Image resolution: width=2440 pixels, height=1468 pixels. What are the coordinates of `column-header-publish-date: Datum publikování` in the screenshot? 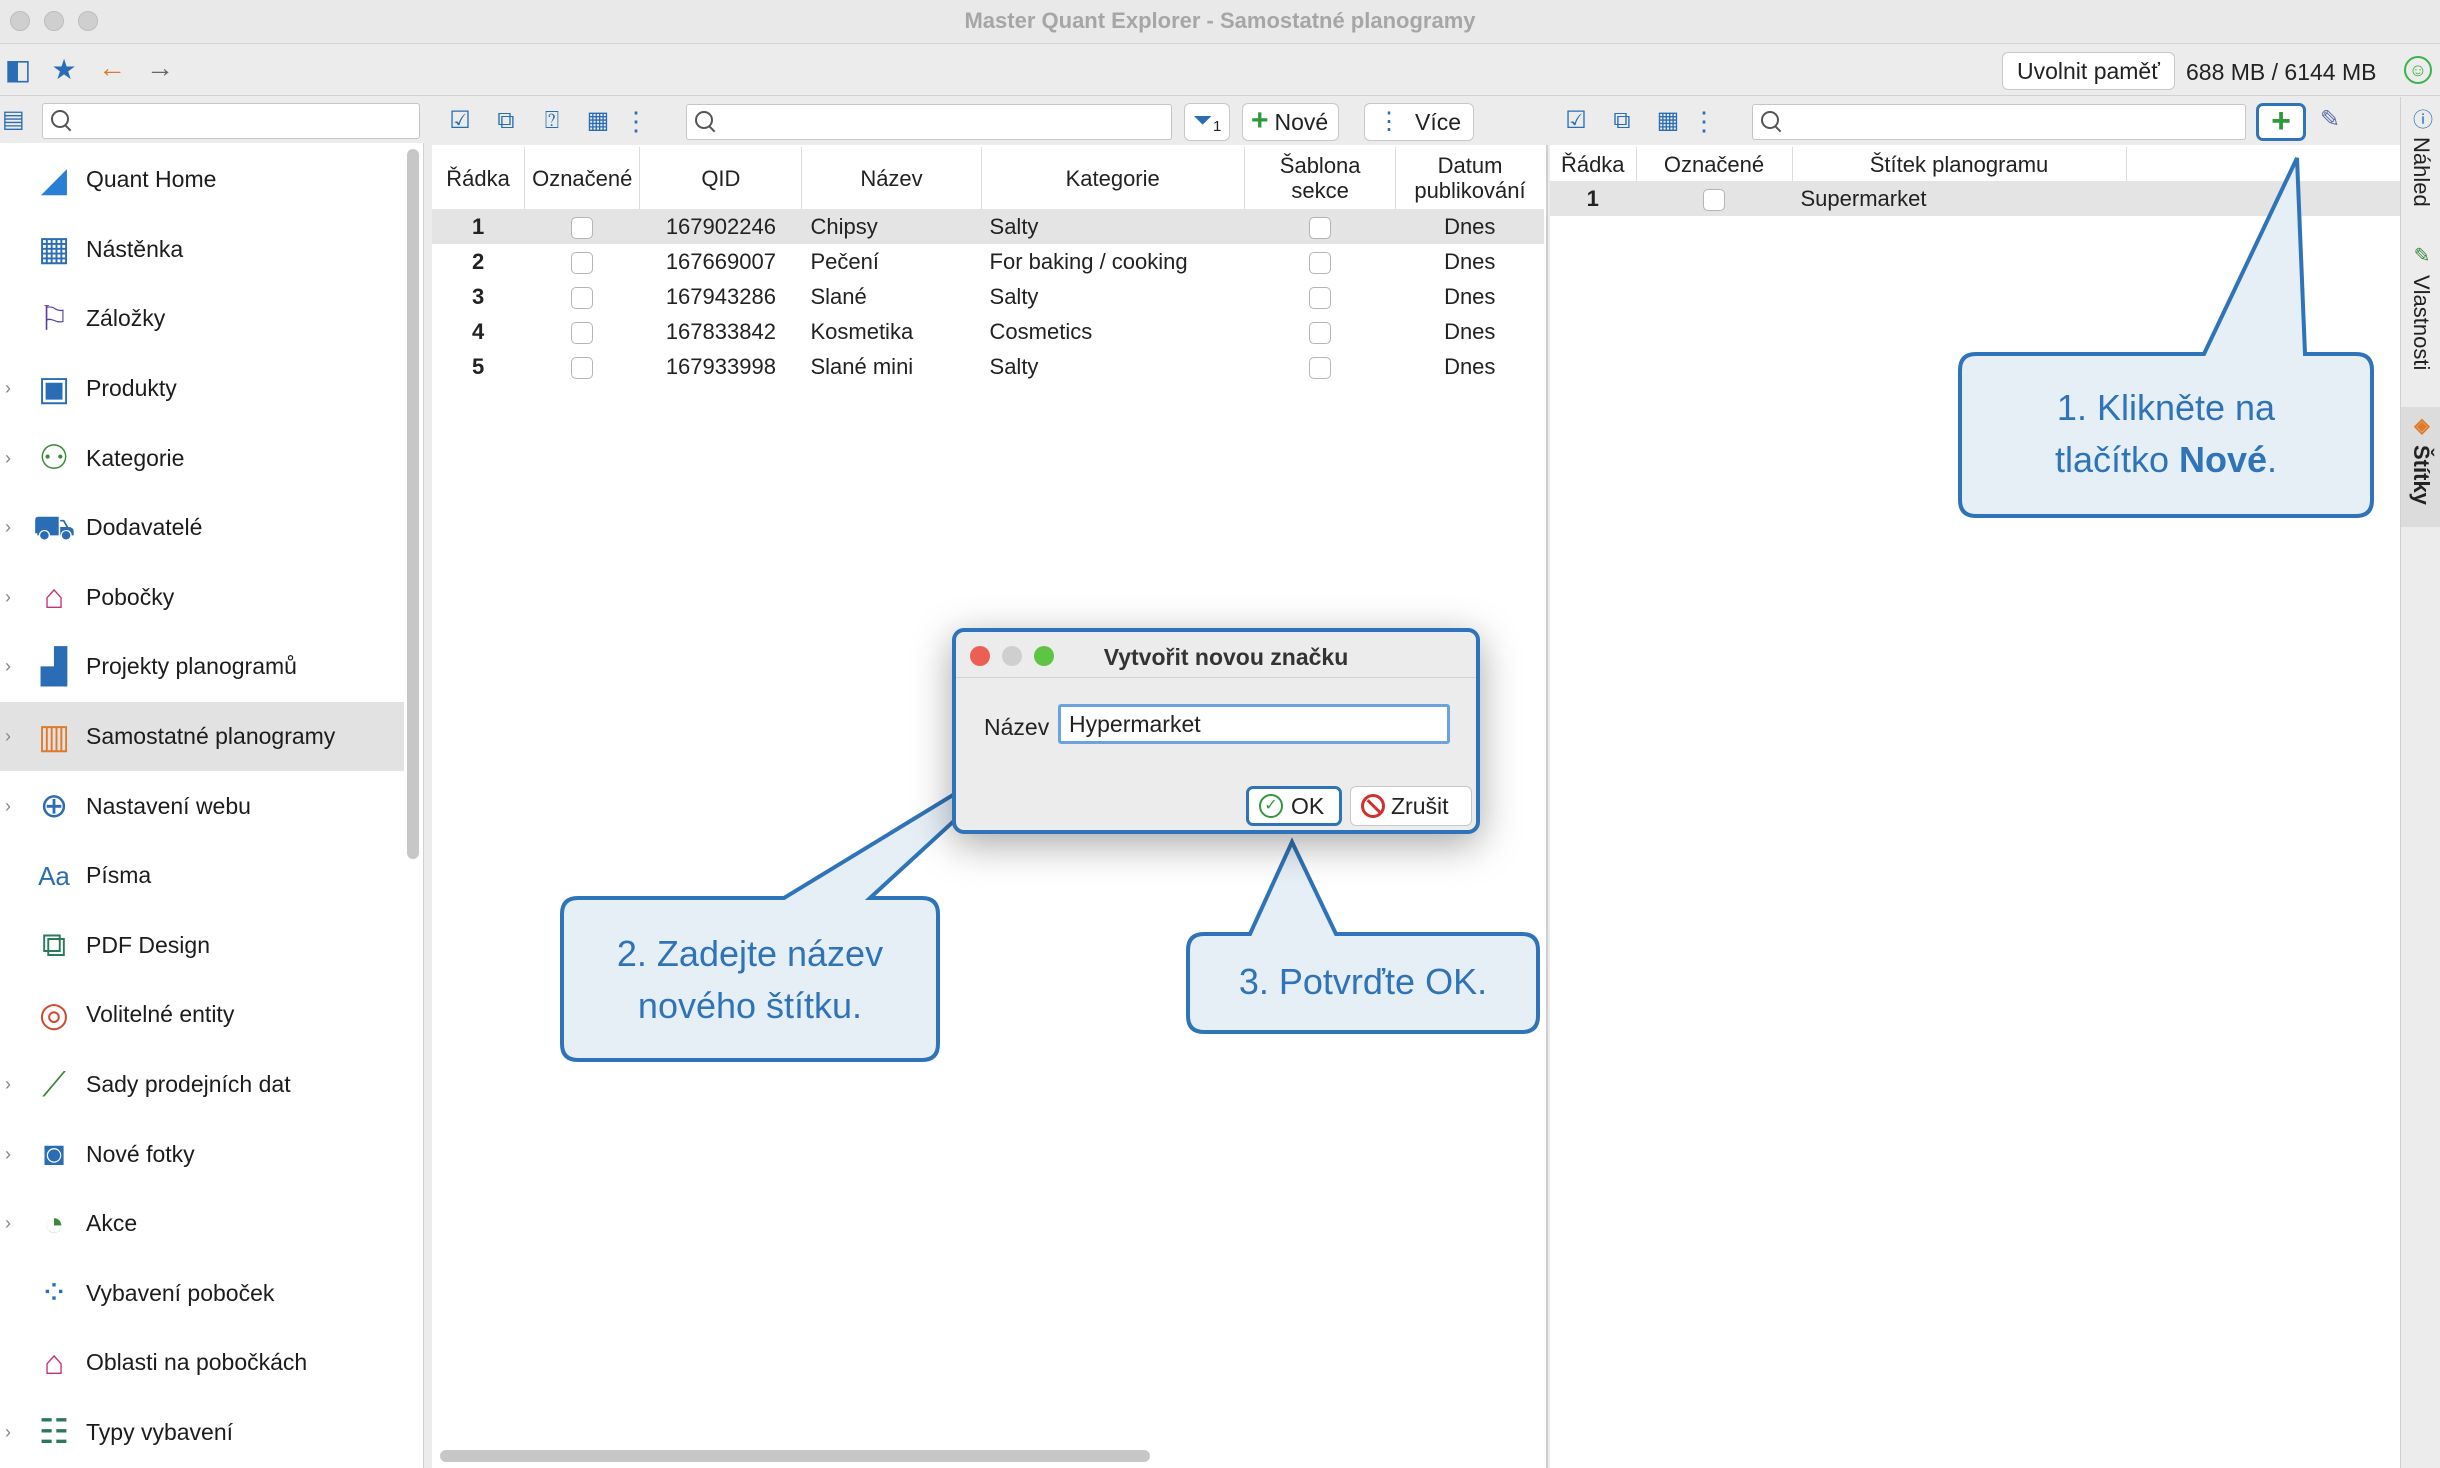 It's located at (1470, 178).